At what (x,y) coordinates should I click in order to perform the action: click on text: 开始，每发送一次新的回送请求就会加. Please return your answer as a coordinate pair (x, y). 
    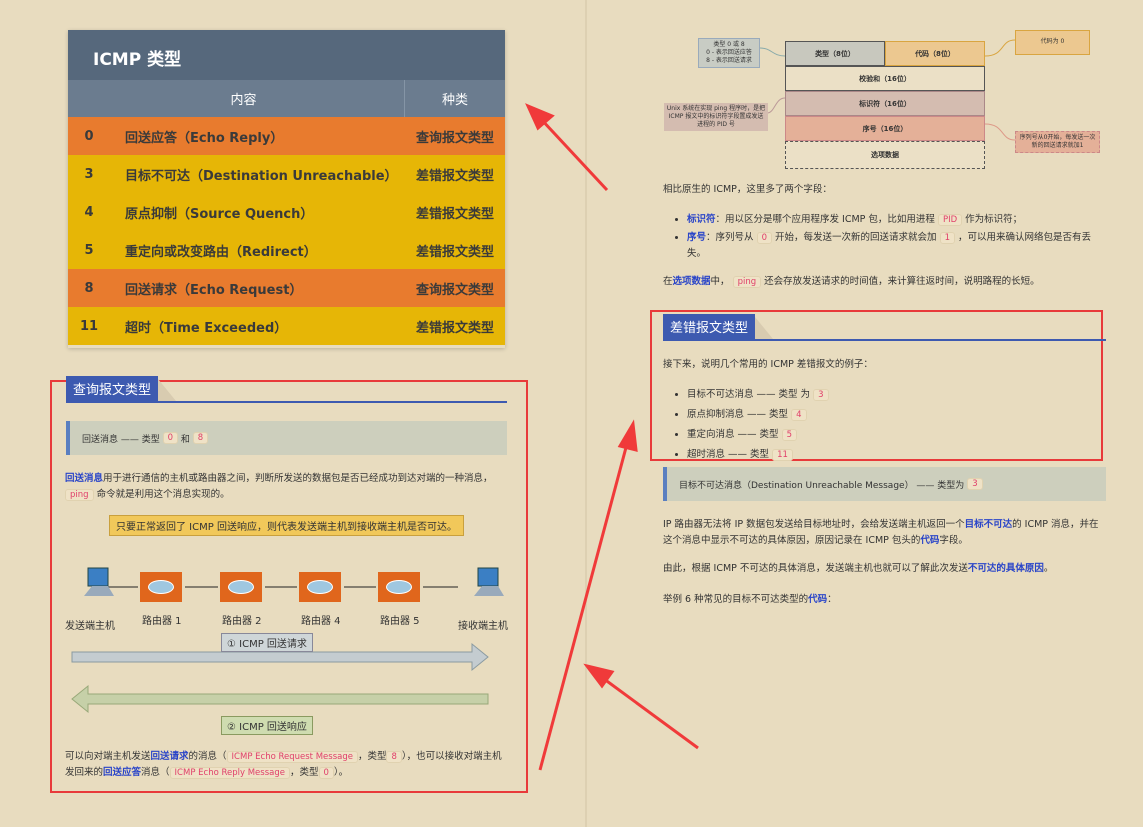
    Looking at the image, I should click on (856, 237).